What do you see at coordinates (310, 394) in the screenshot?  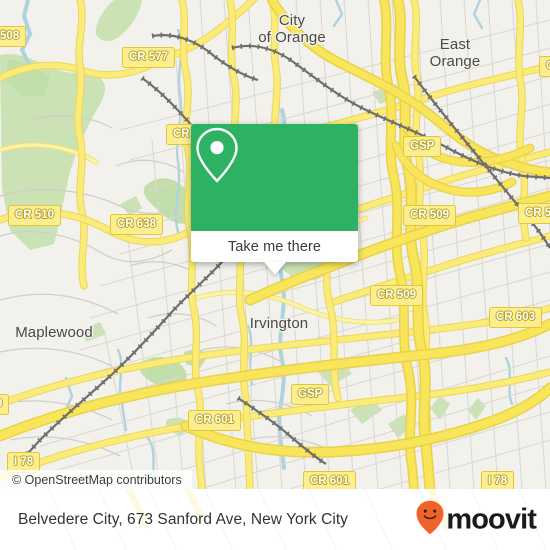 I see `shield-gsp-south: GSP` at bounding box center [310, 394].